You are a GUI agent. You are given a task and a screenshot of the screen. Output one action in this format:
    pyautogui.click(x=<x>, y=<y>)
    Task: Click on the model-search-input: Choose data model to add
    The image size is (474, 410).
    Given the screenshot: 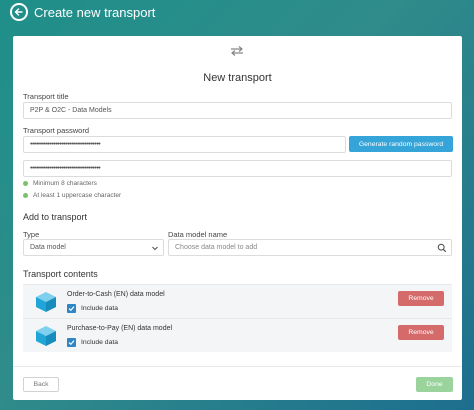 What is the action you would take?
    pyautogui.click(x=310, y=247)
    